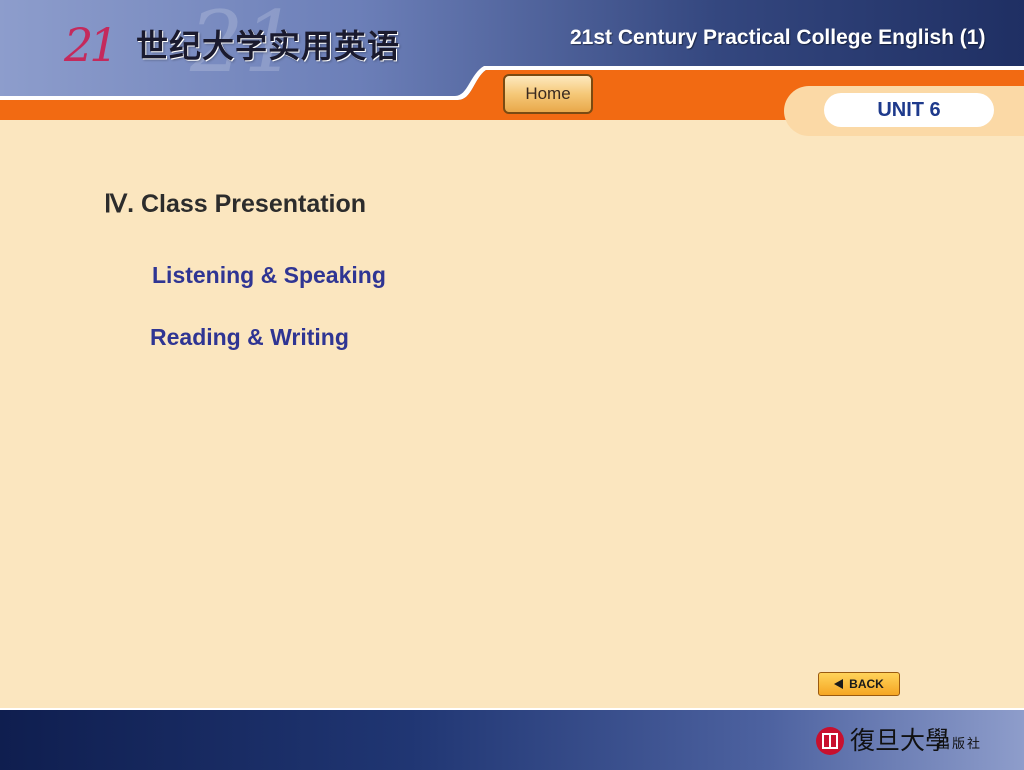  What do you see at coordinates (91, 45) in the screenshot?
I see `logo-number: 21` at bounding box center [91, 45].